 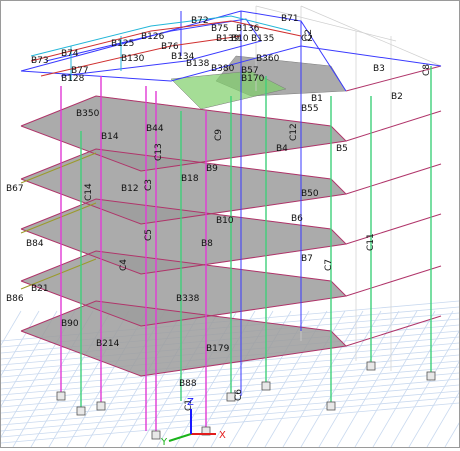 I want to click on frame-member-label: B86, so click(x=15, y=299).